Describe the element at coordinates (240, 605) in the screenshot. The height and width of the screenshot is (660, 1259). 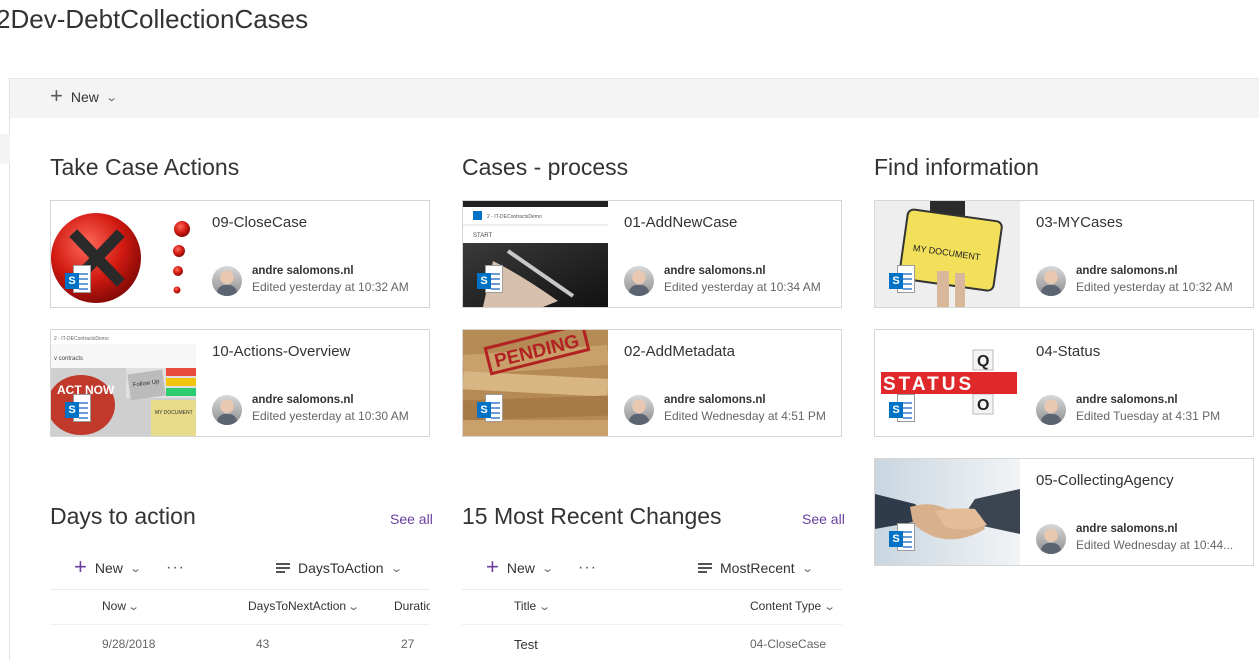
I see `days-to-action-header-row: Now ⌄ DaysToNextAction ⌄ Duratio` at that location.